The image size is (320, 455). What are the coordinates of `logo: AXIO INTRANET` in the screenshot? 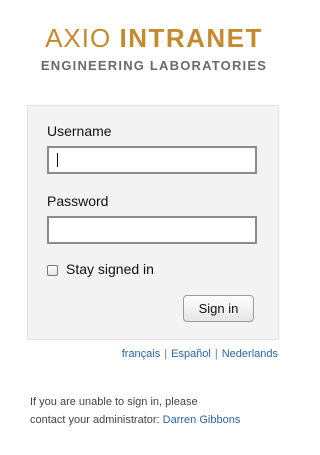 It's located at (154, 38).